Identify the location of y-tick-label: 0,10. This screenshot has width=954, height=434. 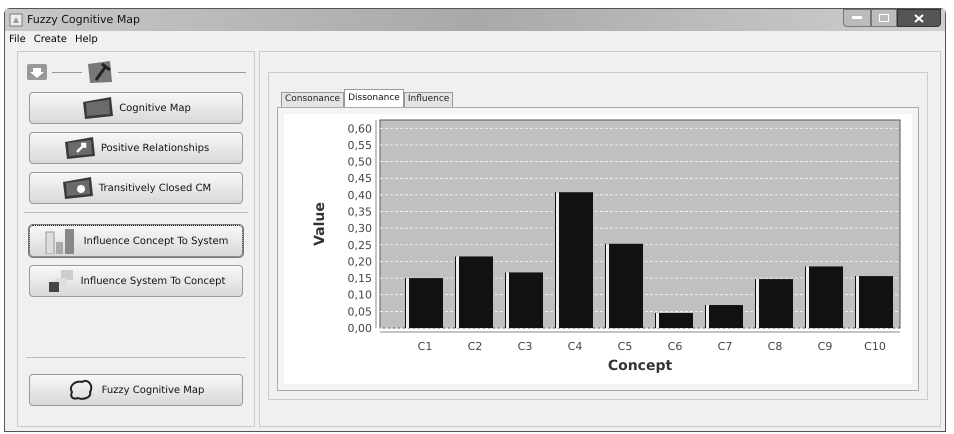
(360, 295).